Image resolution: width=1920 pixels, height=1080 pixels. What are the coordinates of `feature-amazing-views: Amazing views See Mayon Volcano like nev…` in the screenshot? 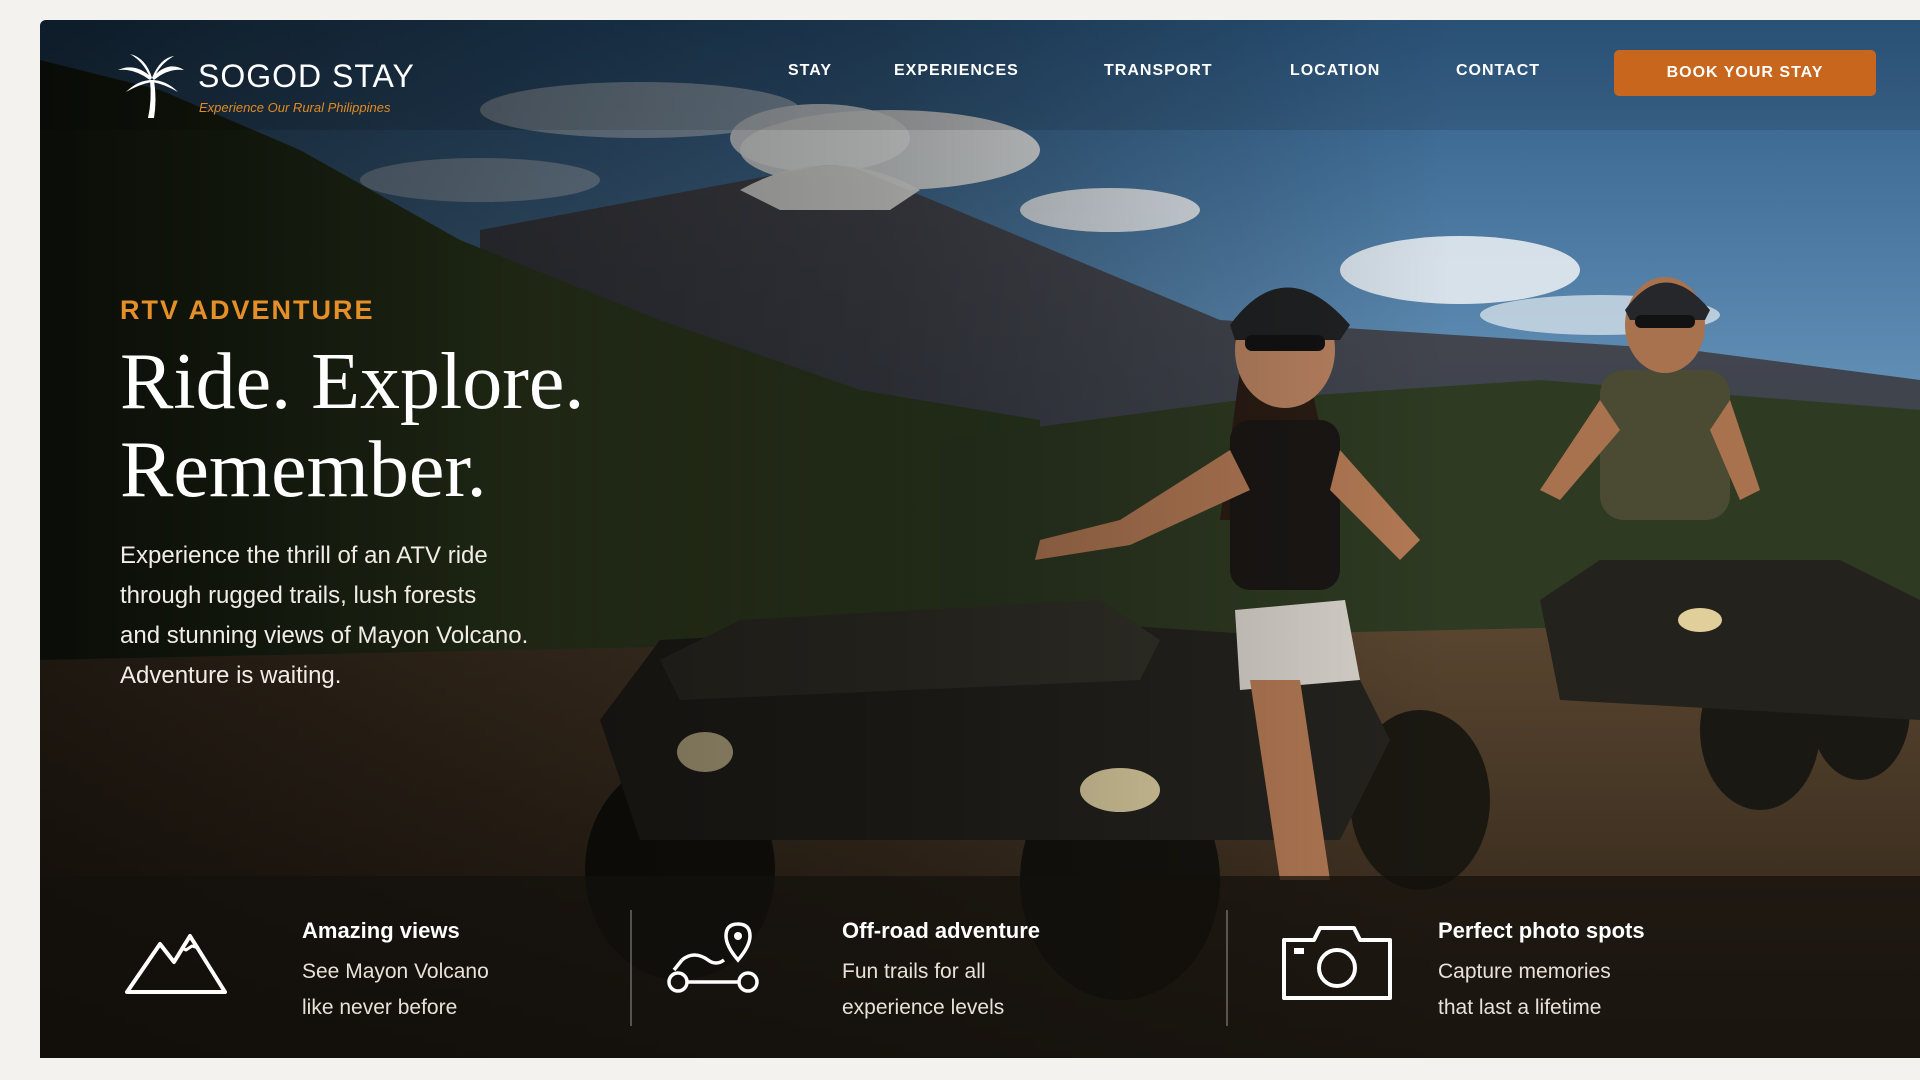 It's located at (330, 967).